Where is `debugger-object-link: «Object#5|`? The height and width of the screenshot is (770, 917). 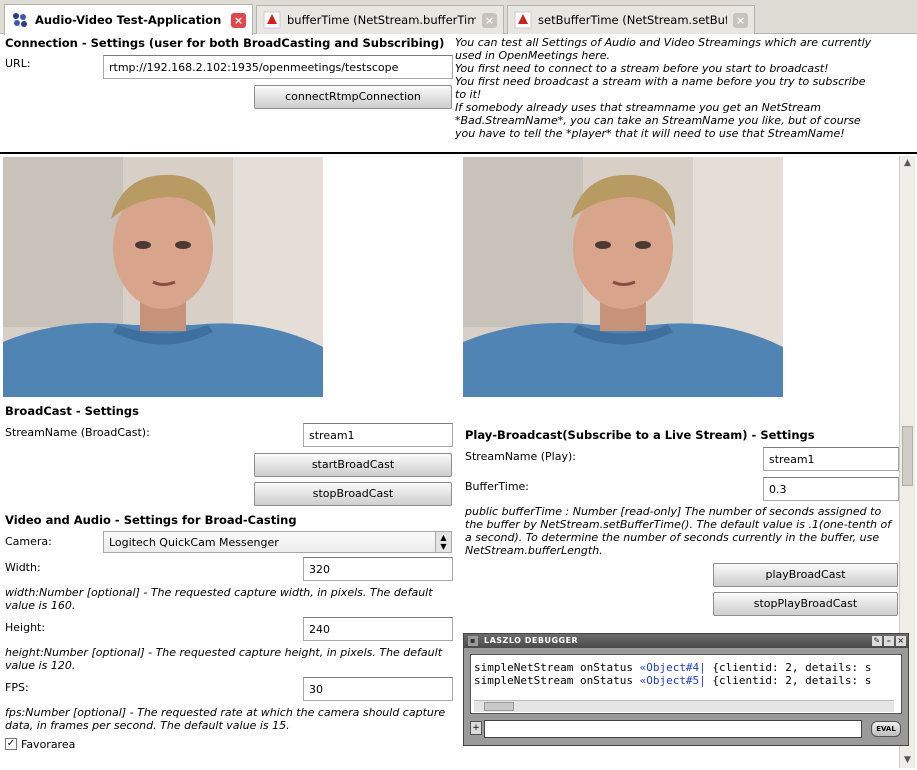
debugger-object-link: «Object#5| is located at coordinates (673, 680).